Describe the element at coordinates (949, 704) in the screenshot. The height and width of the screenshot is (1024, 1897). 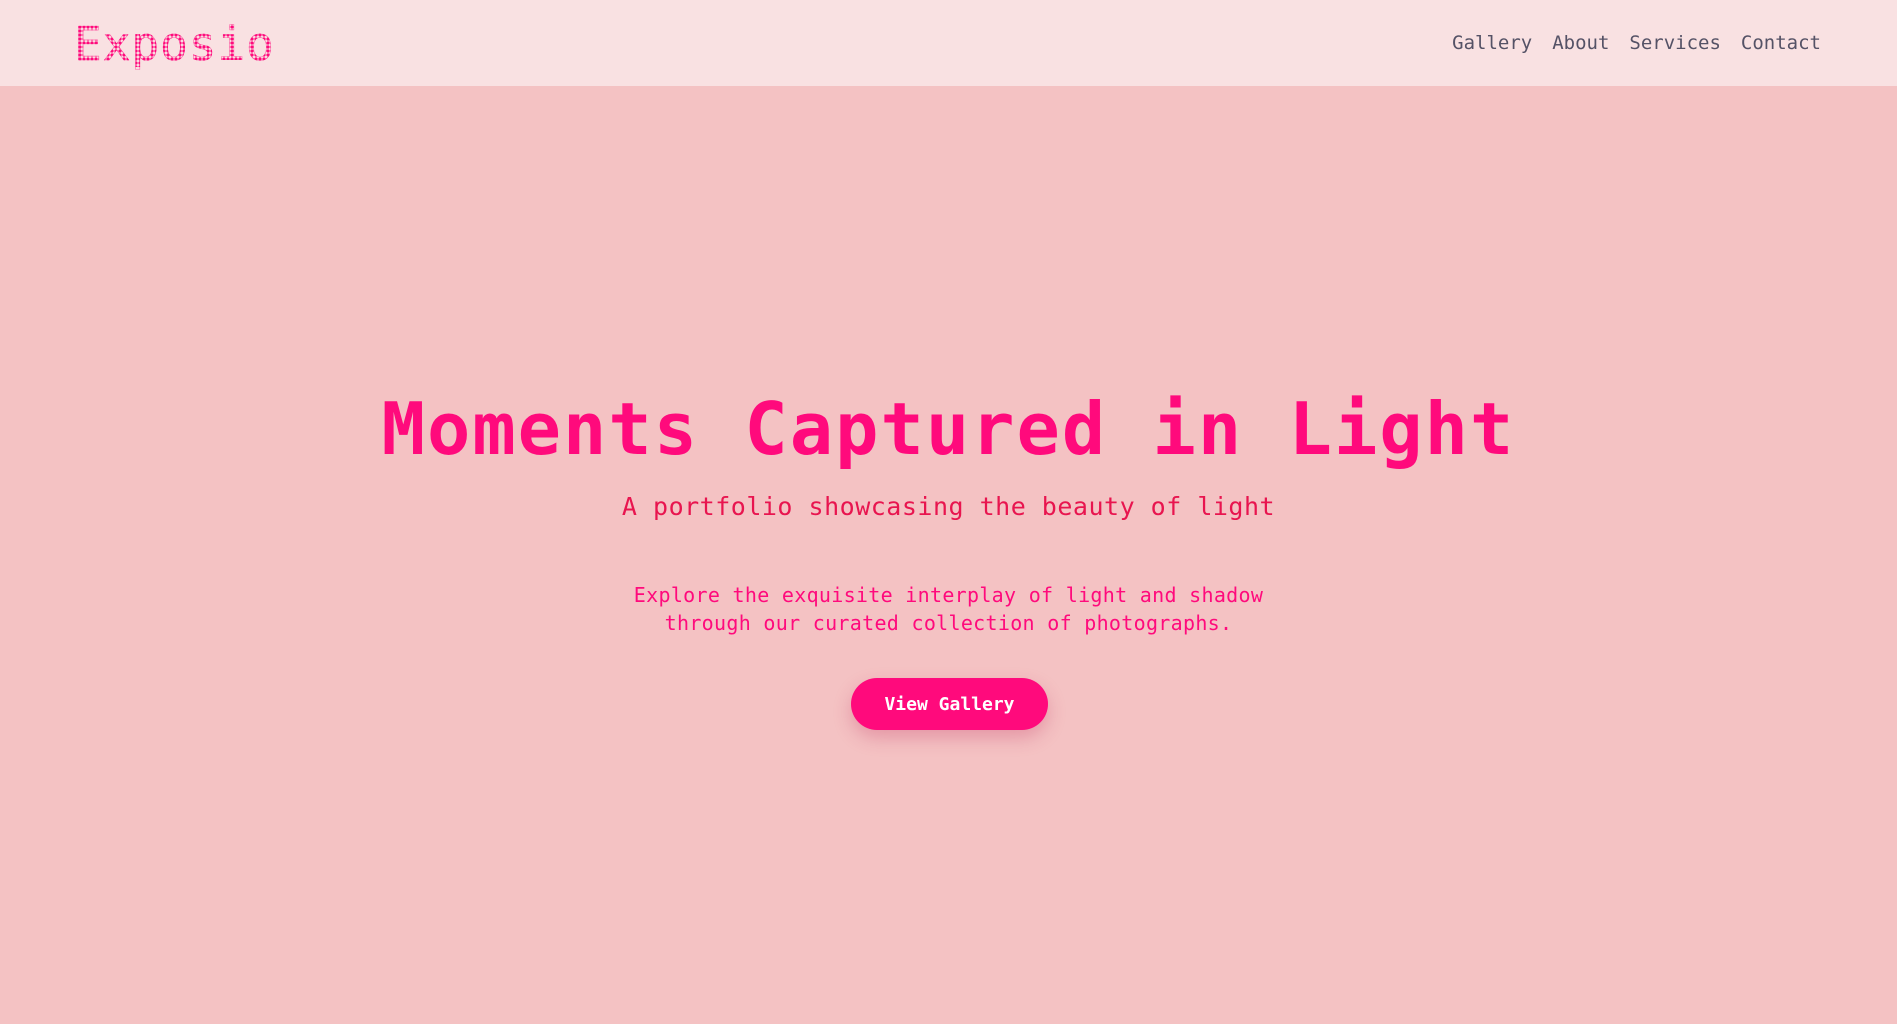
I see `view-gallery-button: View Gallery` at that location.